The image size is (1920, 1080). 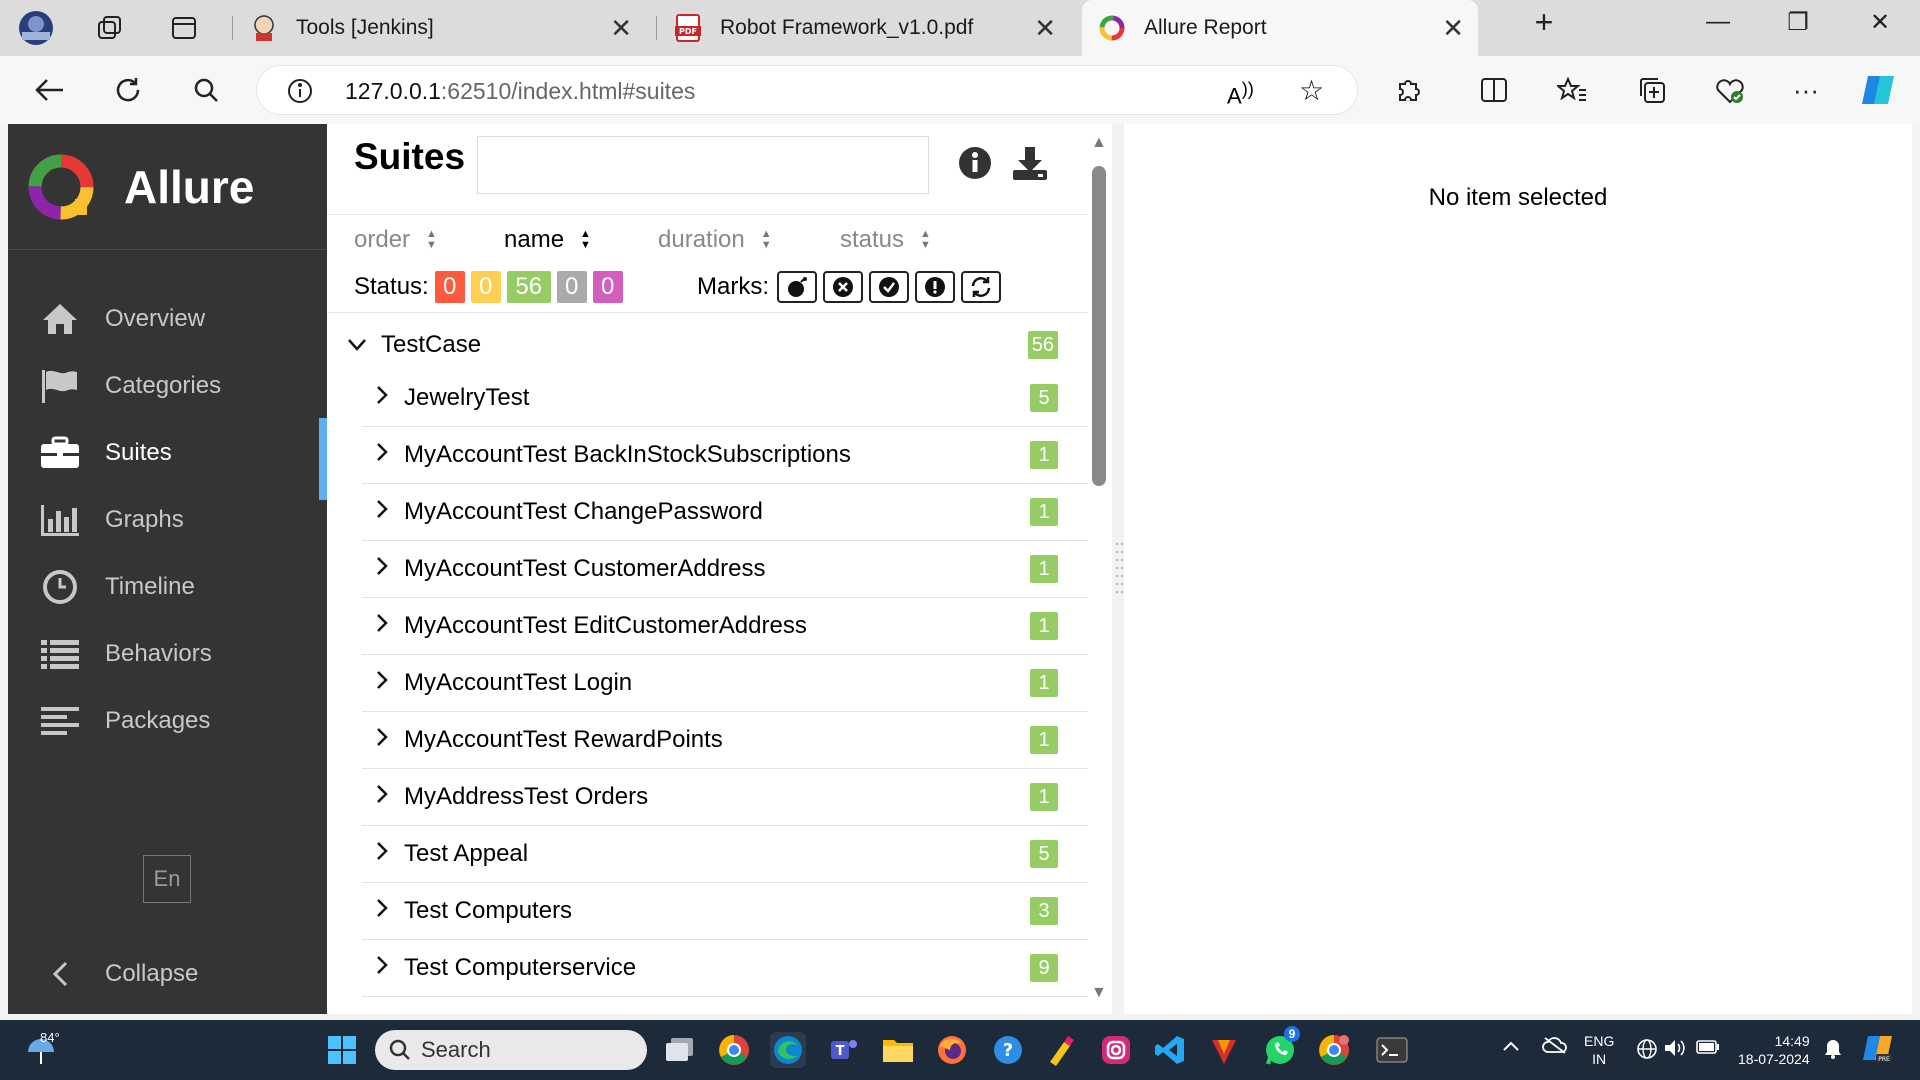 I want to click on browser-essentials-icon, so click(x=1730, y=90).